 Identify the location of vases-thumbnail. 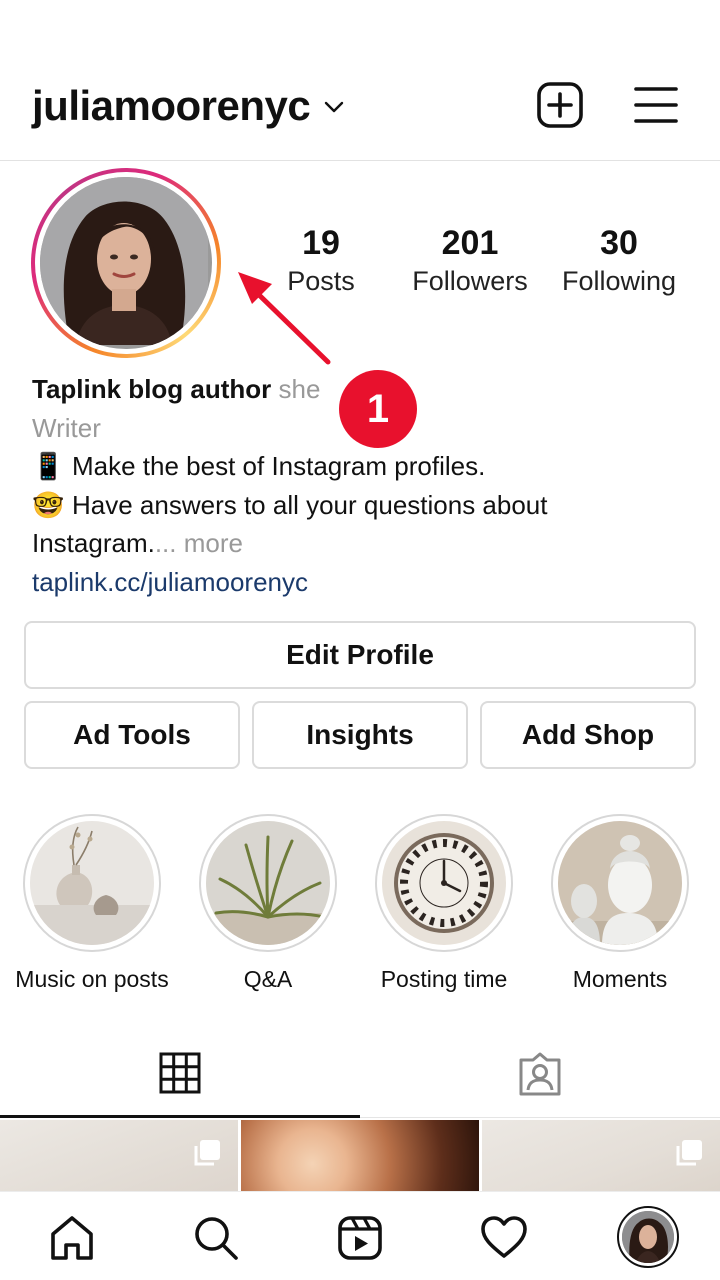
(92, 883).